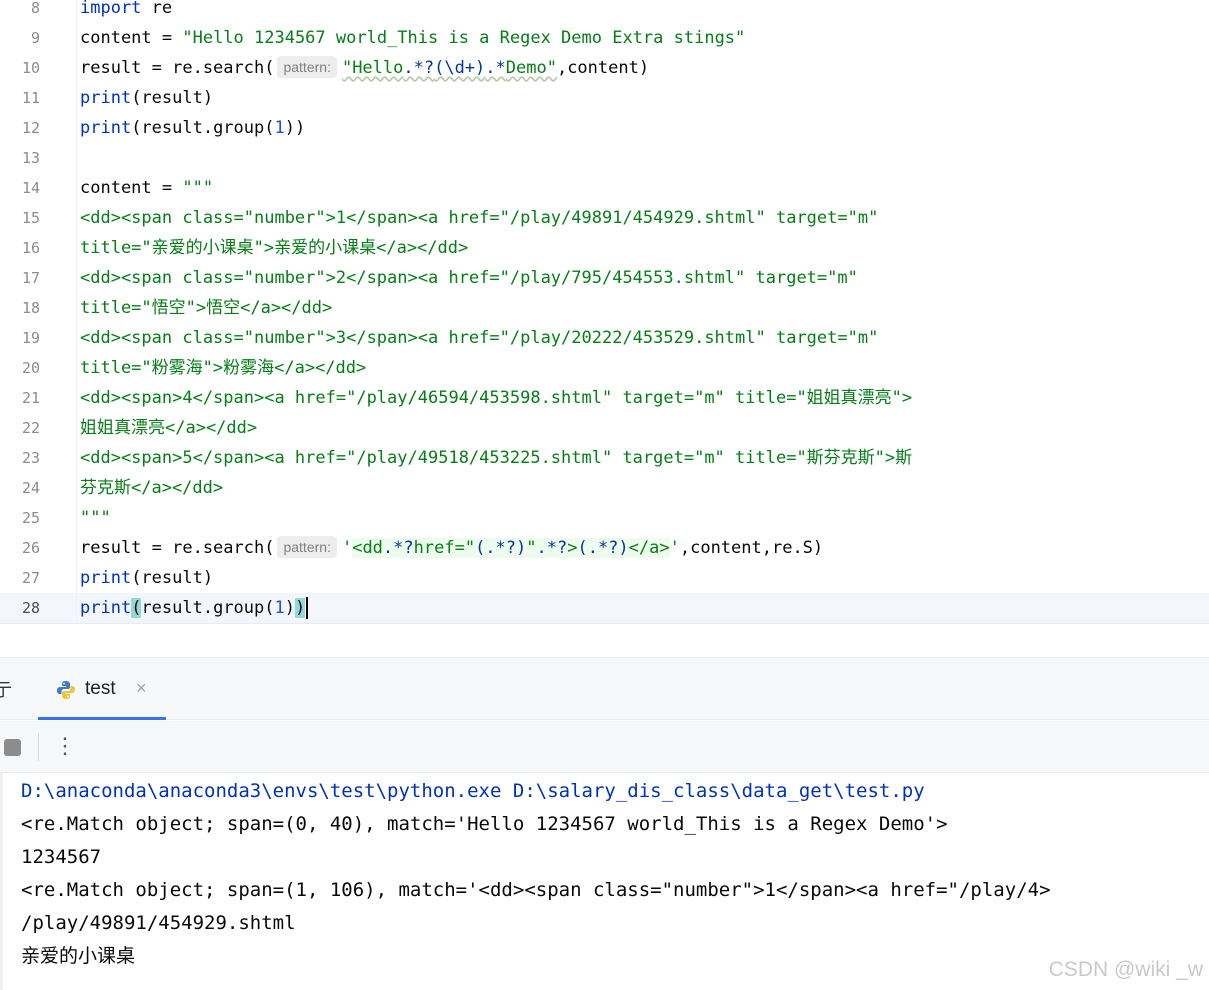  What do you see at coordinates (30, 218) in the screenshot?
I see `line-number: 15` at bounding box center [30, 218].